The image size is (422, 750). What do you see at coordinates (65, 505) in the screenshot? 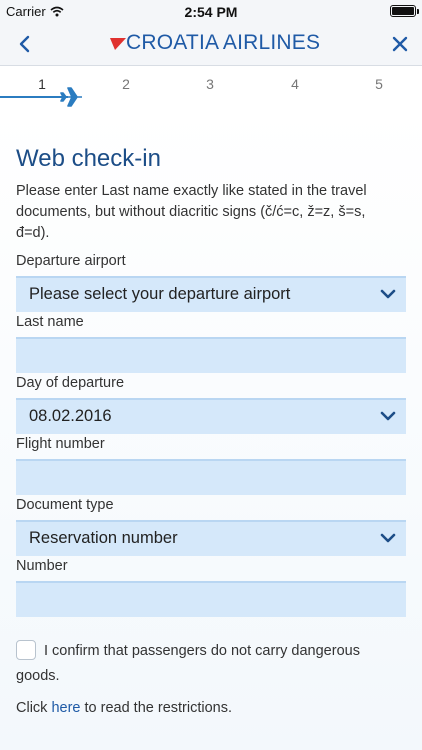
I see `document-type-label: Document type` at bounding box center [65, 505].